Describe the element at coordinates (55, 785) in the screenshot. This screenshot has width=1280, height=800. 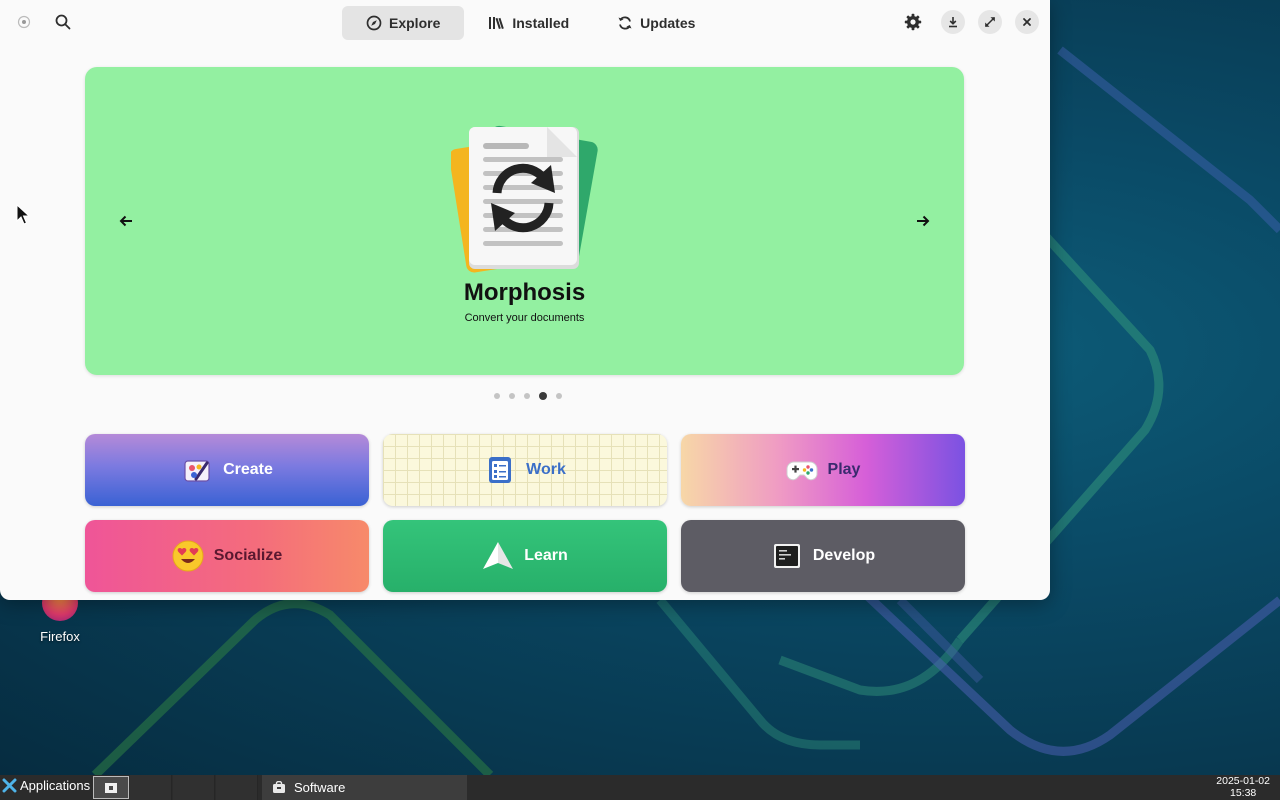
I see `applications-menu-label: Applications` at that location.